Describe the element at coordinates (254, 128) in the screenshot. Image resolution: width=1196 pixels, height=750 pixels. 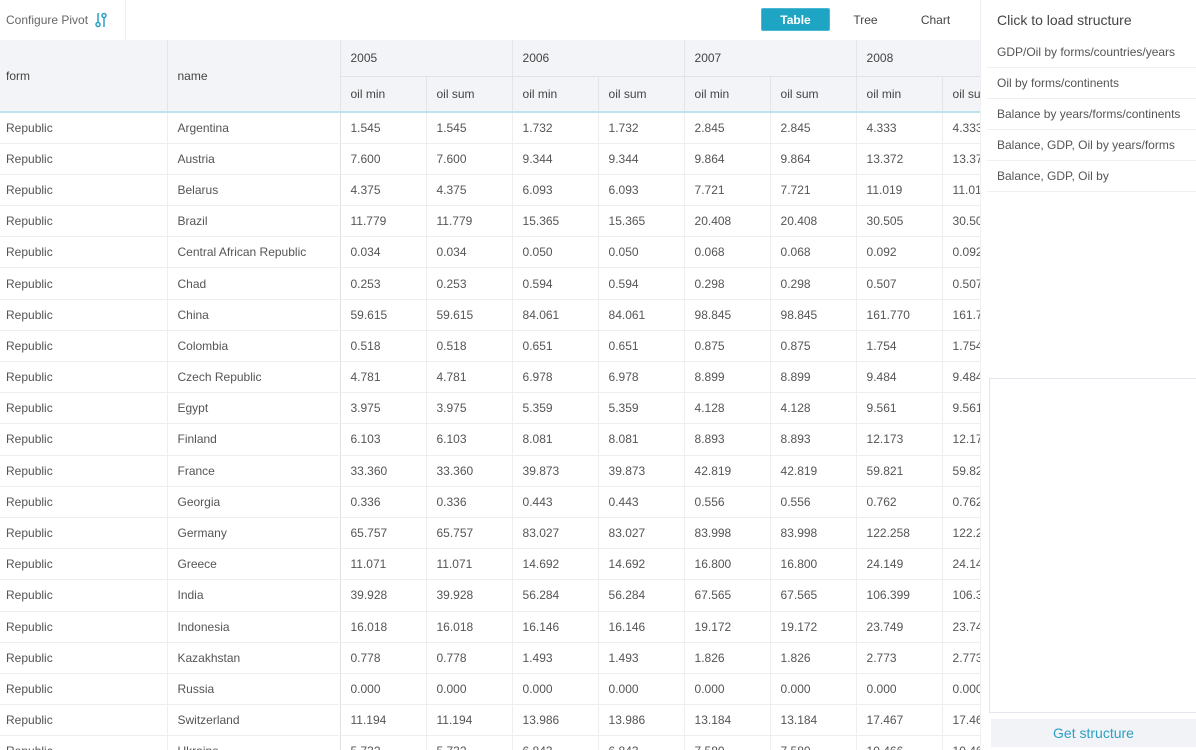
I see `cell-name: Argentina` at that location.